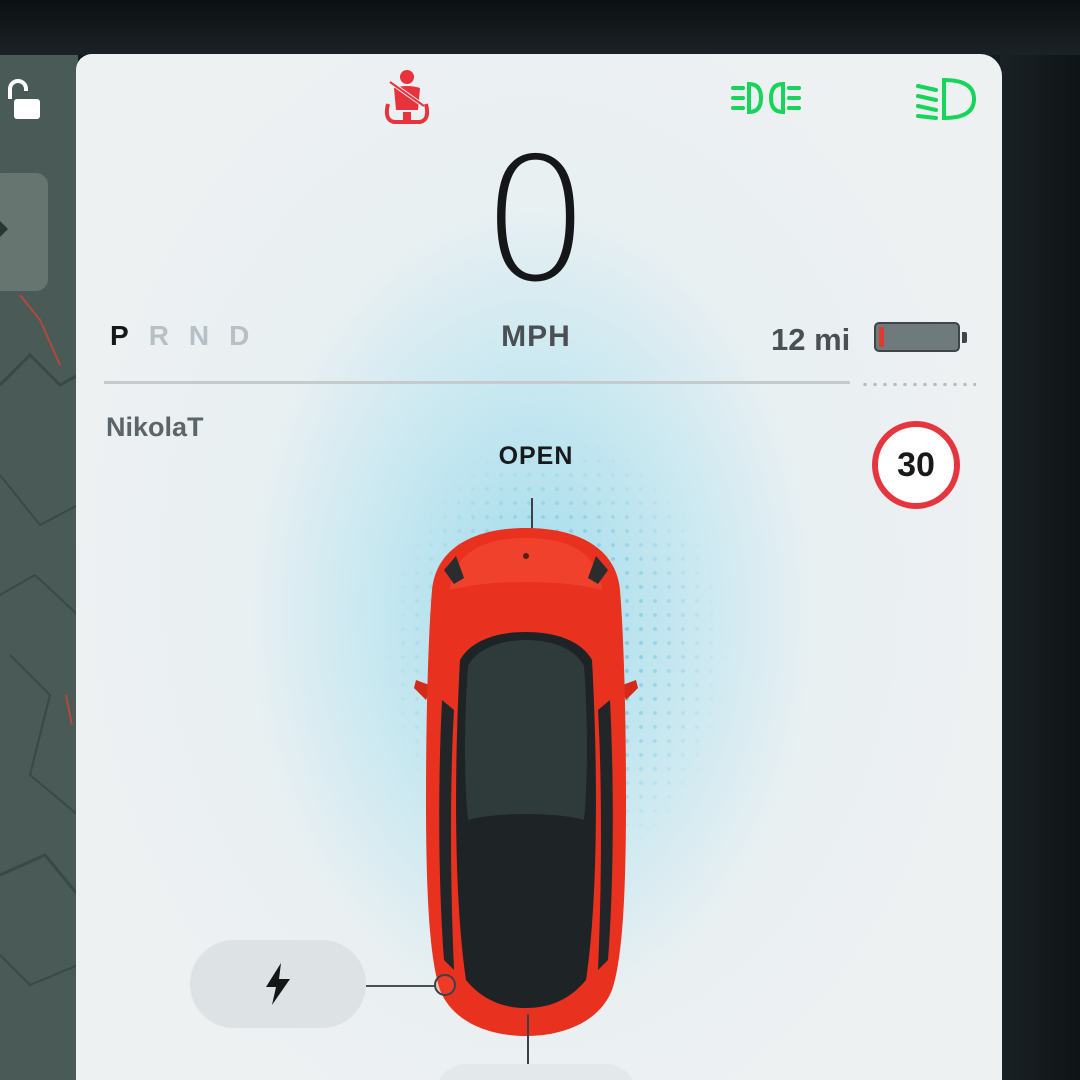 This screenshot has width=1080, height=1080. Describe the element at coordinates (39, 567) in the screenshot. I see `map-view` at that location.